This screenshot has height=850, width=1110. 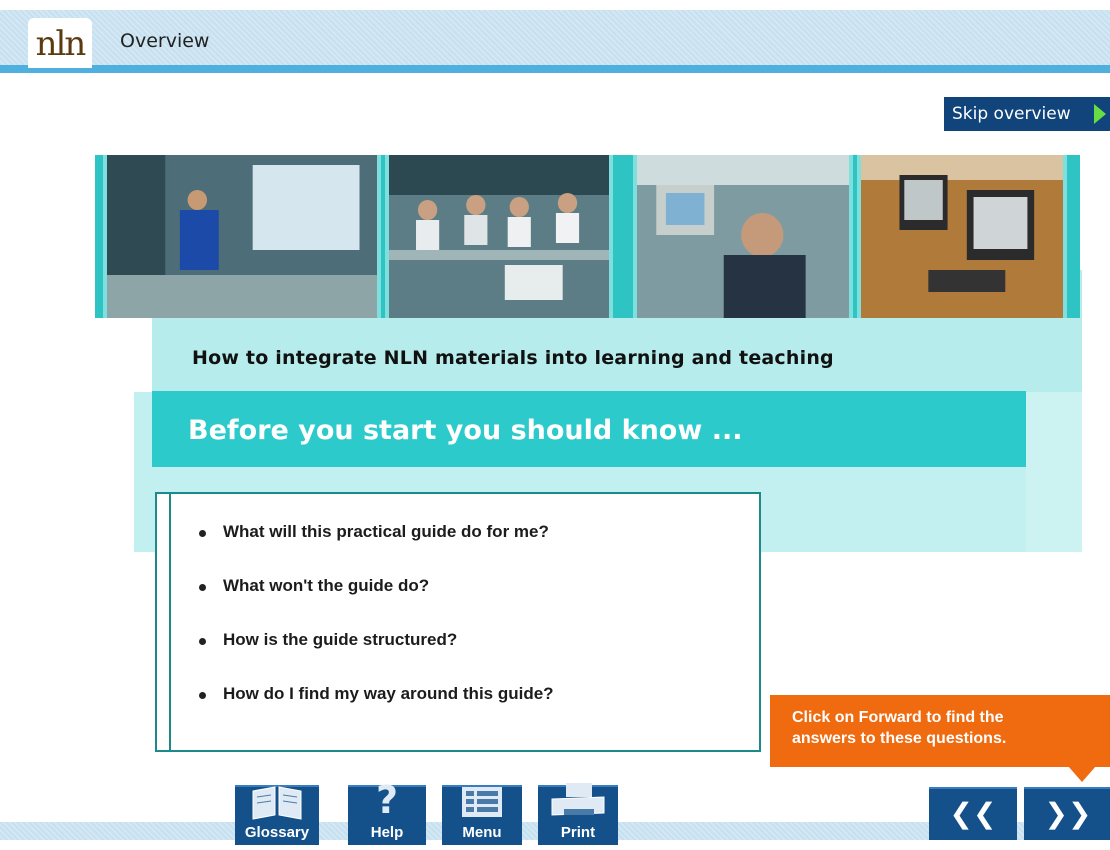 I want to click on double-chevron-left-icon: ❮❮, so click(x=973, y=813).